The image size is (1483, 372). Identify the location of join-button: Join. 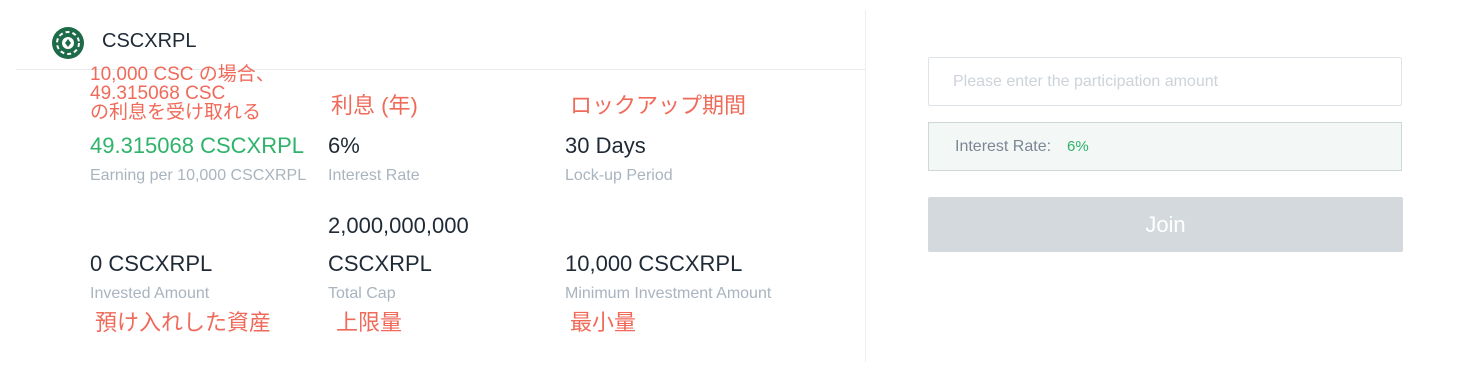
(1165, 224).